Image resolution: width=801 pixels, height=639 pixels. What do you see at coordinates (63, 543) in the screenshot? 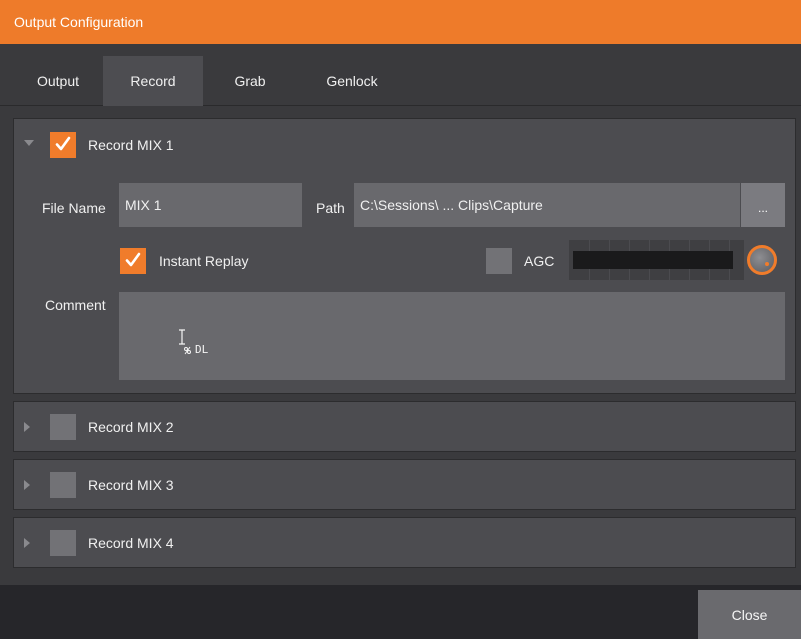
I see `record-mix-4-checkbox` at bounding box center [63, 543].